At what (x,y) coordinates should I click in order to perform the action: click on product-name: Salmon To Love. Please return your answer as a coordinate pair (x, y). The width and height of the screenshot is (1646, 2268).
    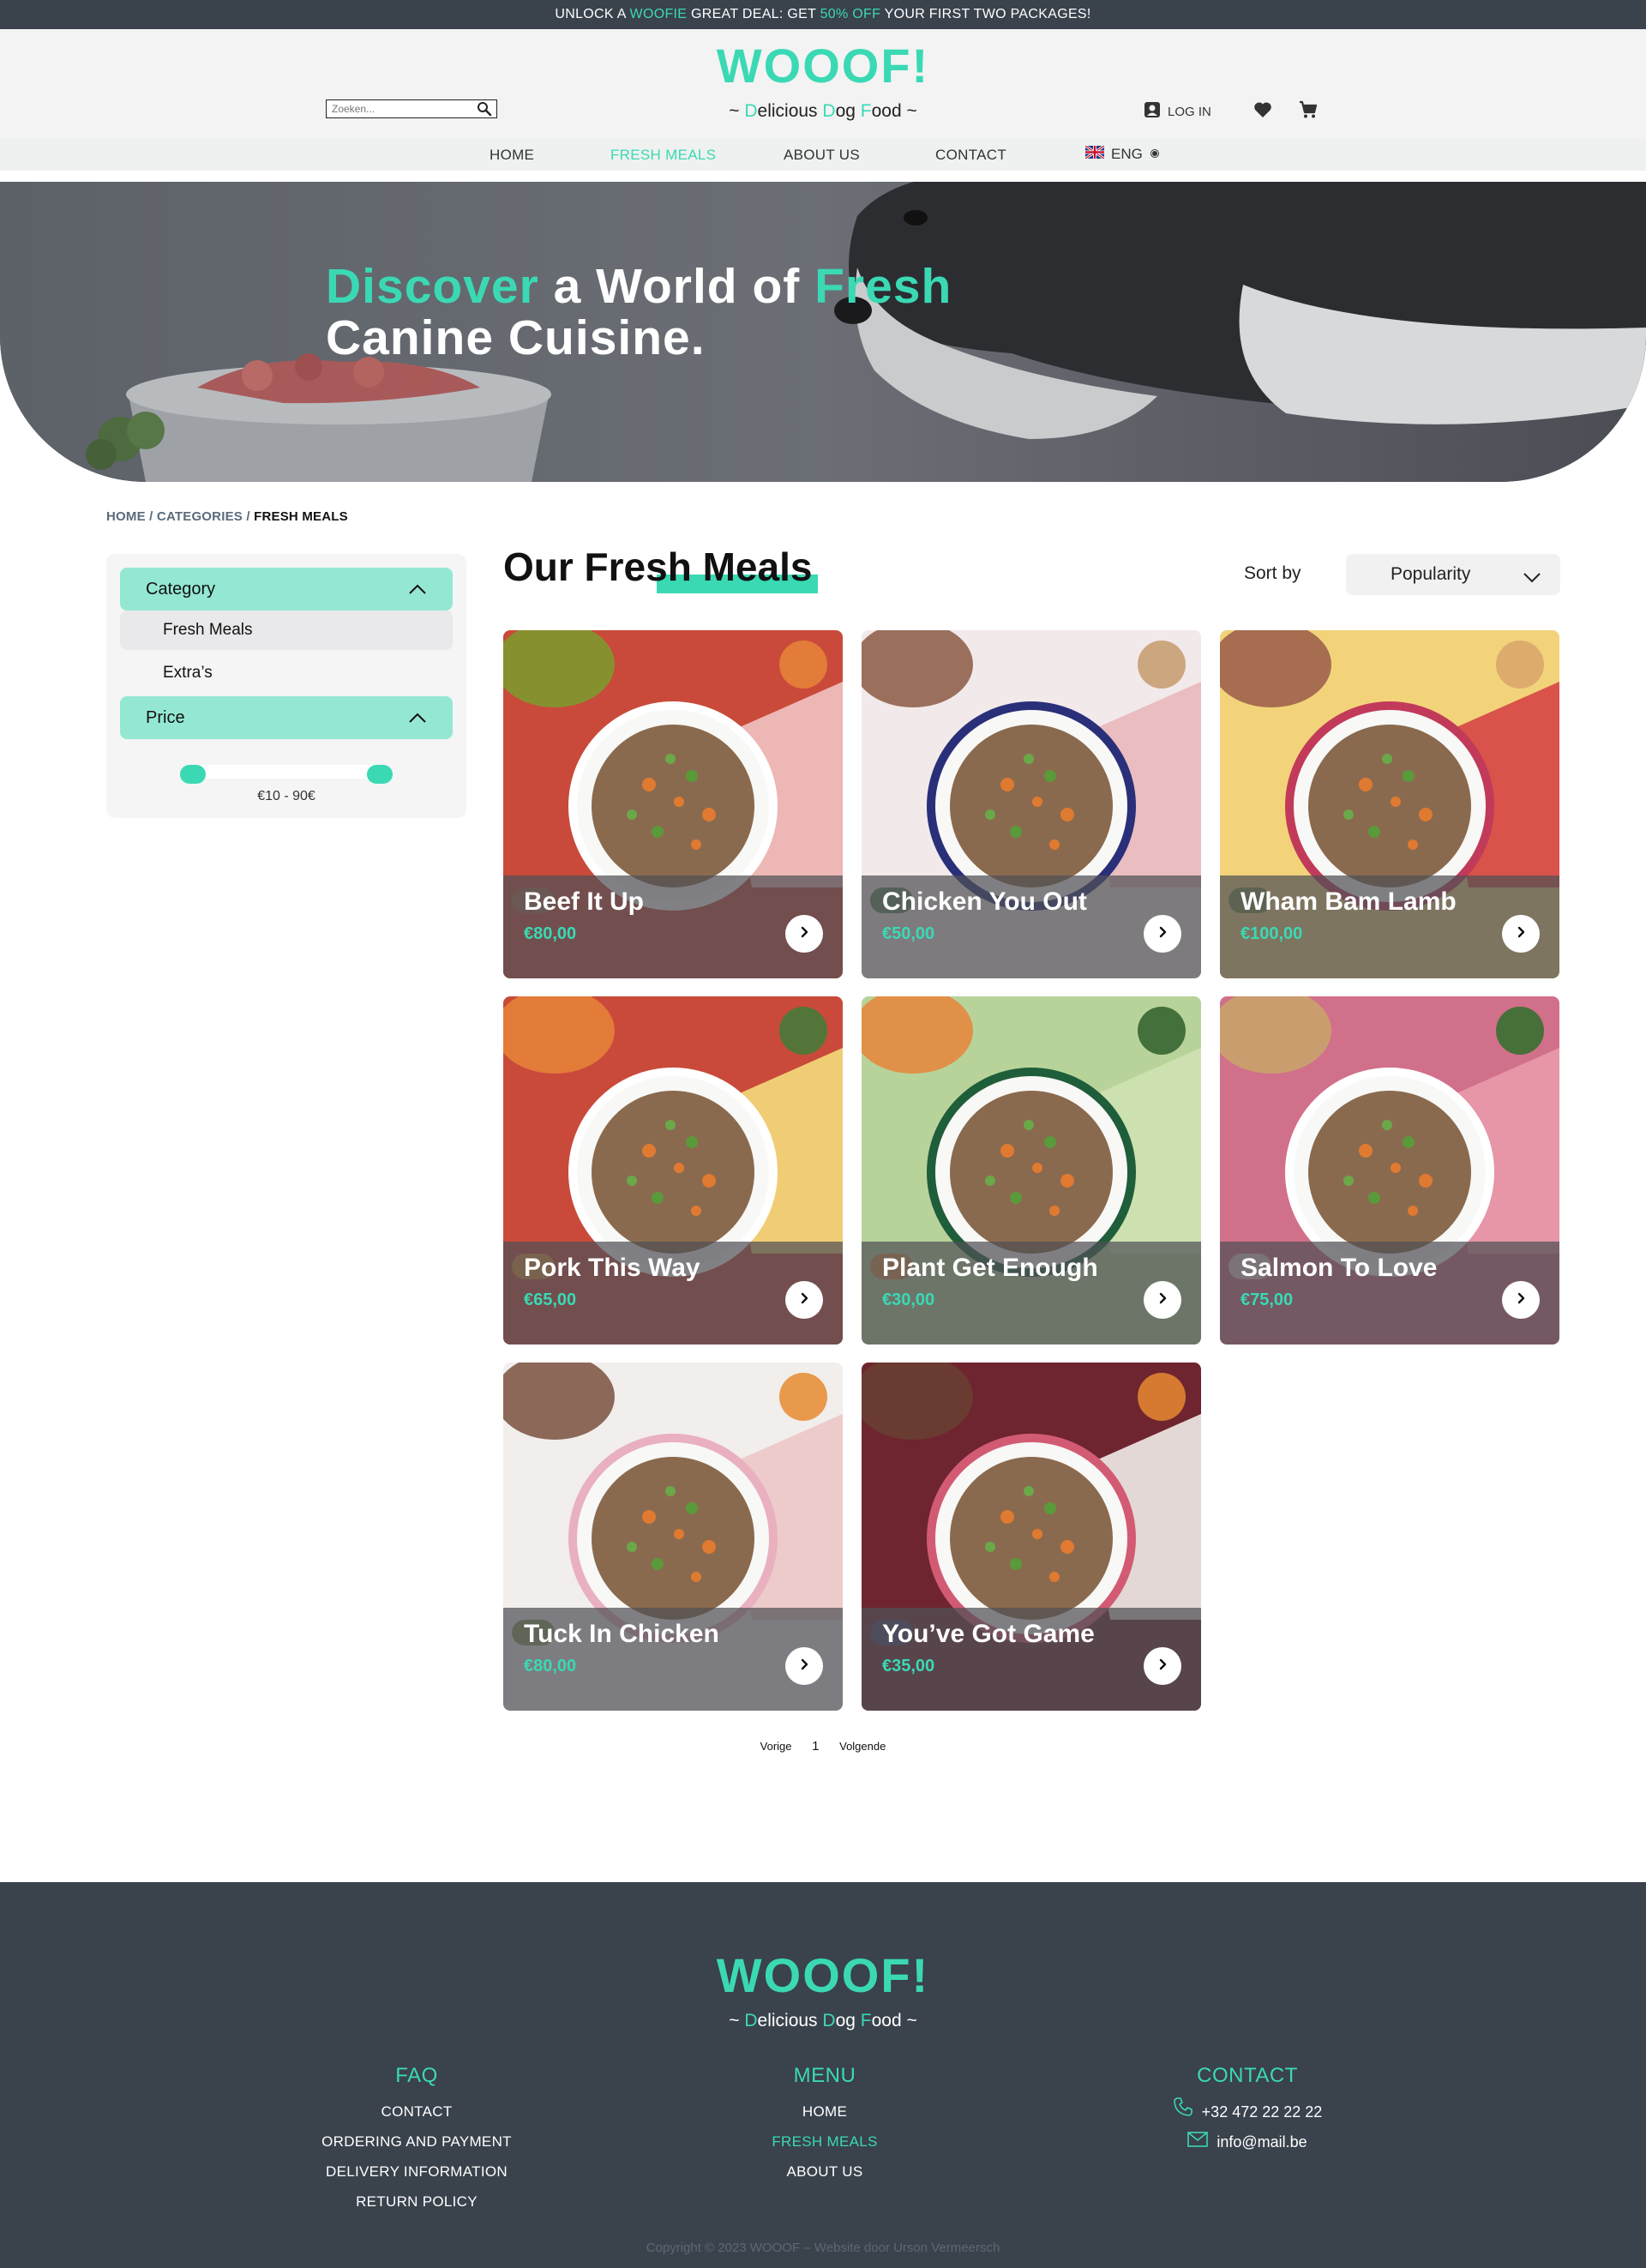
    Looking at the image, I should click on (1339, 1268).